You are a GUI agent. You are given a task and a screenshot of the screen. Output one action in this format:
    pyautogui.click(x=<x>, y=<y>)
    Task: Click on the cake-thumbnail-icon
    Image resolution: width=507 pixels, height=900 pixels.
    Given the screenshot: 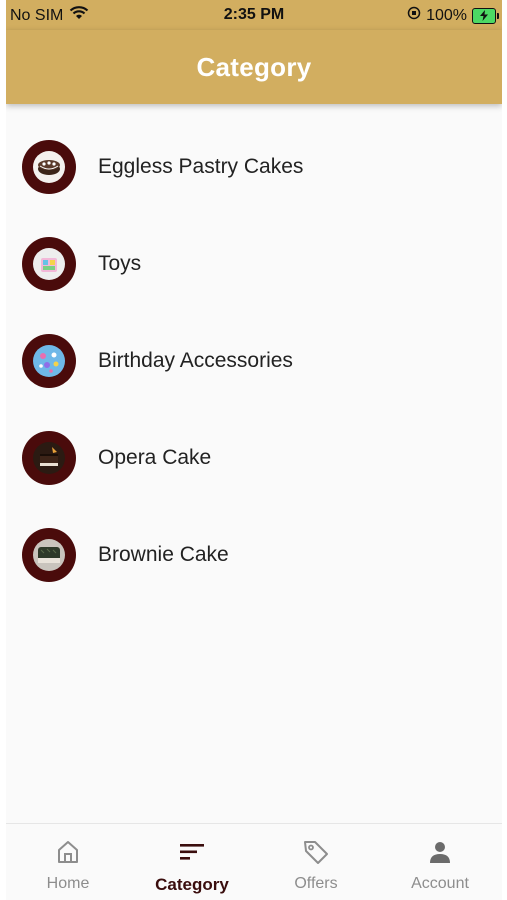 What is the action you would take?
    pyautogui.click(x=49, y=166)
    